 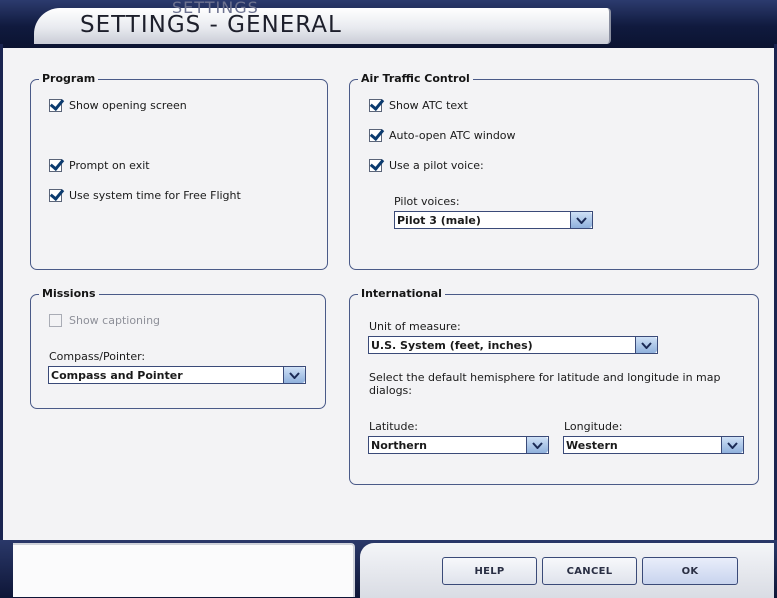 I want to click on unit-of-measure-label: Unit of measure:, so click(x=415, y=326).